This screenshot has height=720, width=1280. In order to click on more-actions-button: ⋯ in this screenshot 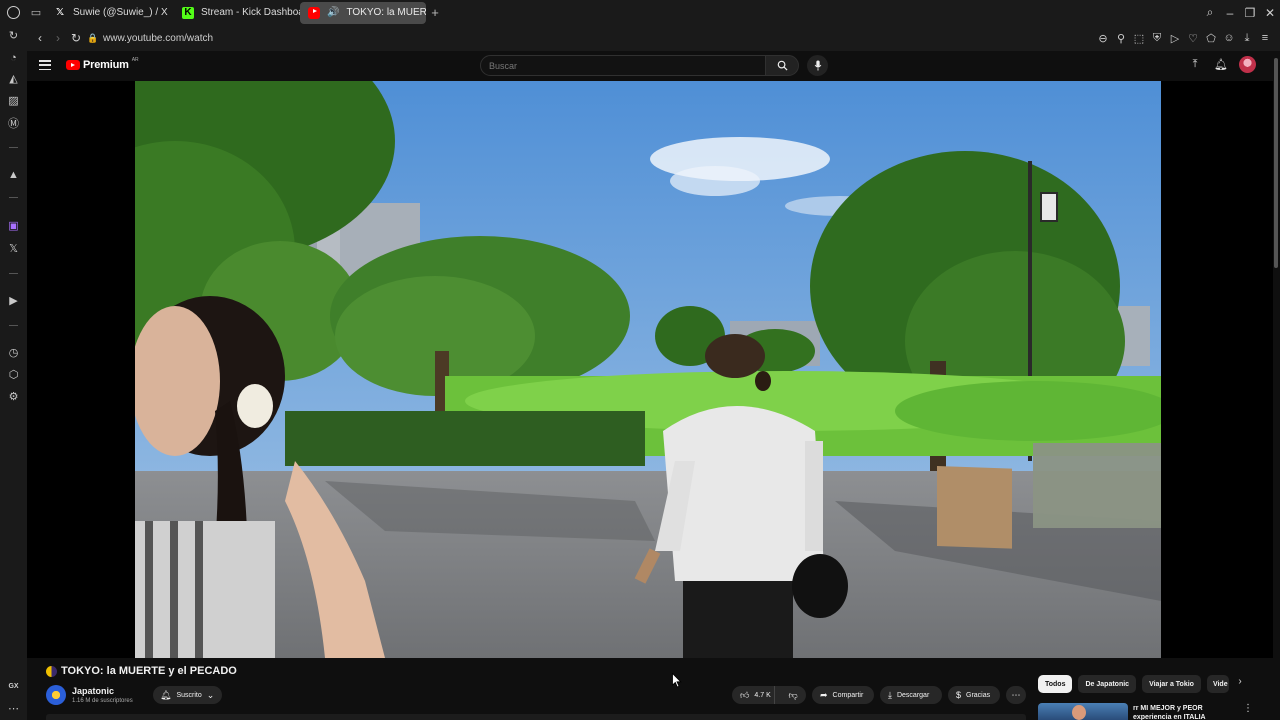, I will do `click(1016, 695)`.